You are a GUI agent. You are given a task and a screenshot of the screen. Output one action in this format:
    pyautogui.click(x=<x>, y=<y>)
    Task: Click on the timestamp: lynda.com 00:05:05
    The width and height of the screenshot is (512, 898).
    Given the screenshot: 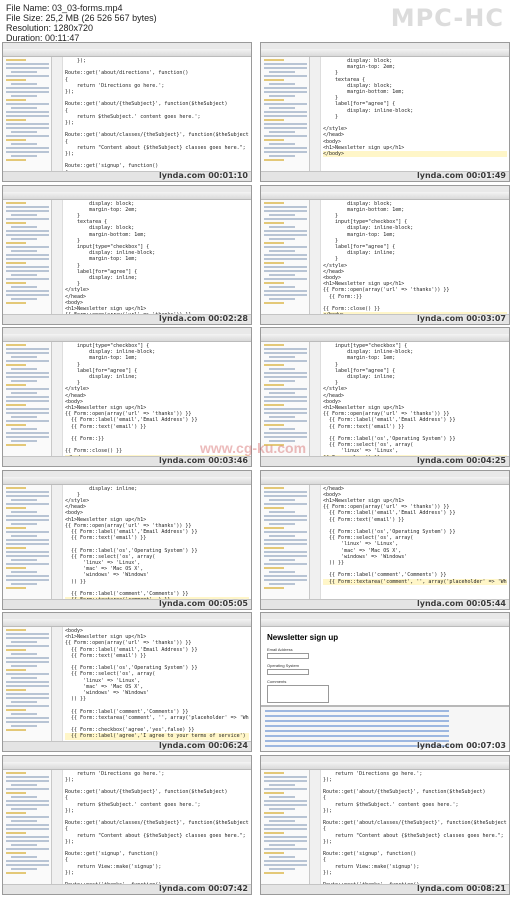 What is the action you would take?
    pyautogui.click(x=203, y=603)
    